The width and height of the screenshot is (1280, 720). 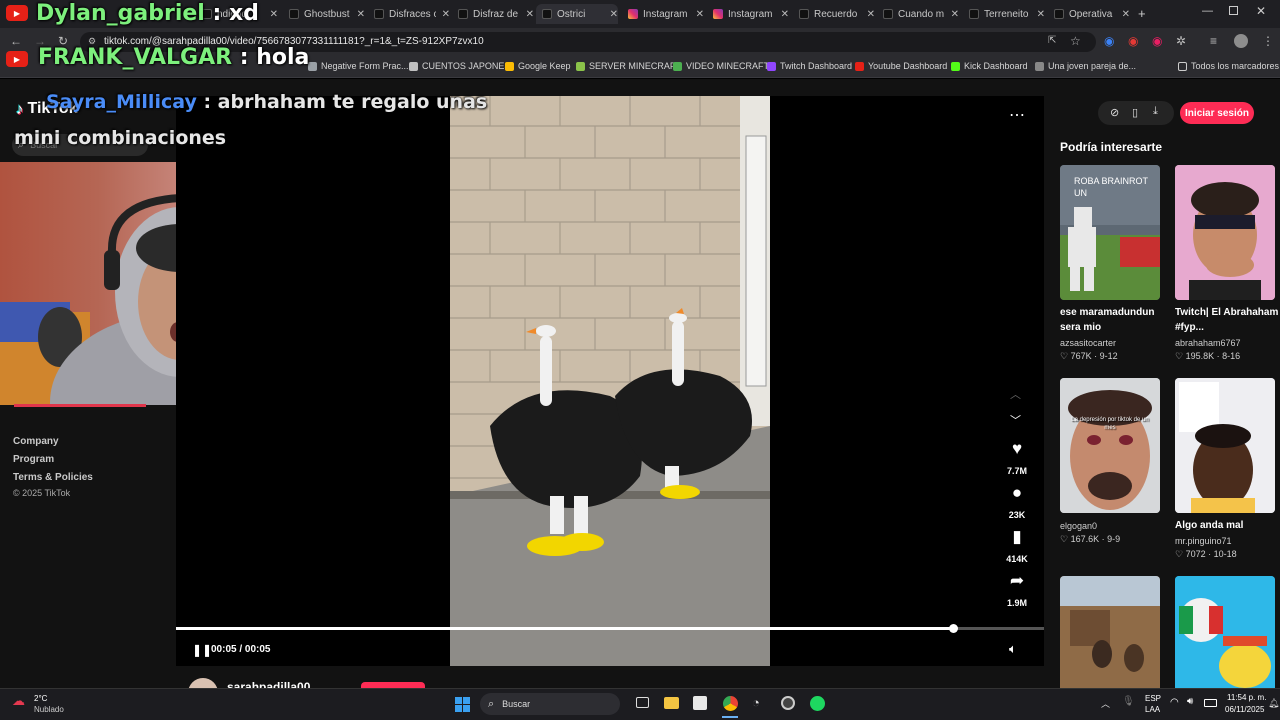 What do you see at coordinates (1217, 113) in the screenshot?
I see `login-button: Iniciar sesión` at bounding box center [1217, 113].